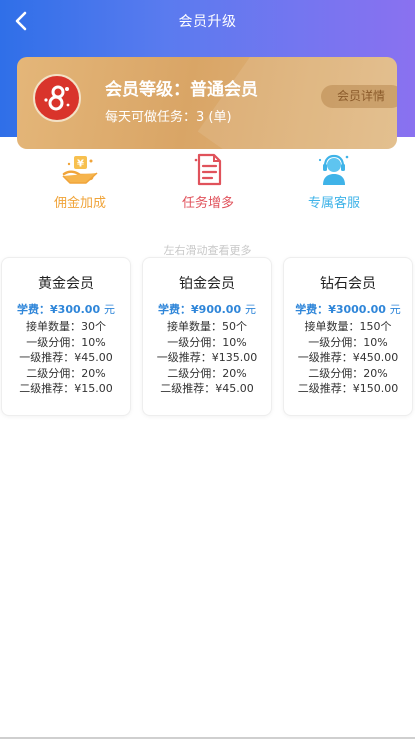  I want to click on chevron-left-icon, so click(21, 21).